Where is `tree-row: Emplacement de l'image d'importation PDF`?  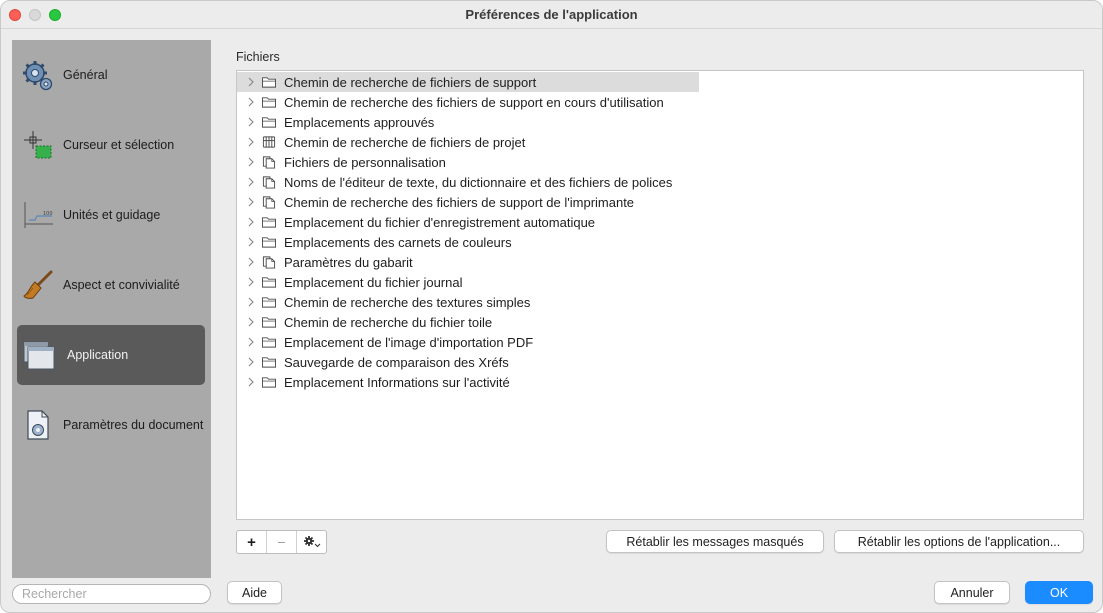 tree-row: Emplacement de l'image d'importation PDF is located at coordinates (385, 342).